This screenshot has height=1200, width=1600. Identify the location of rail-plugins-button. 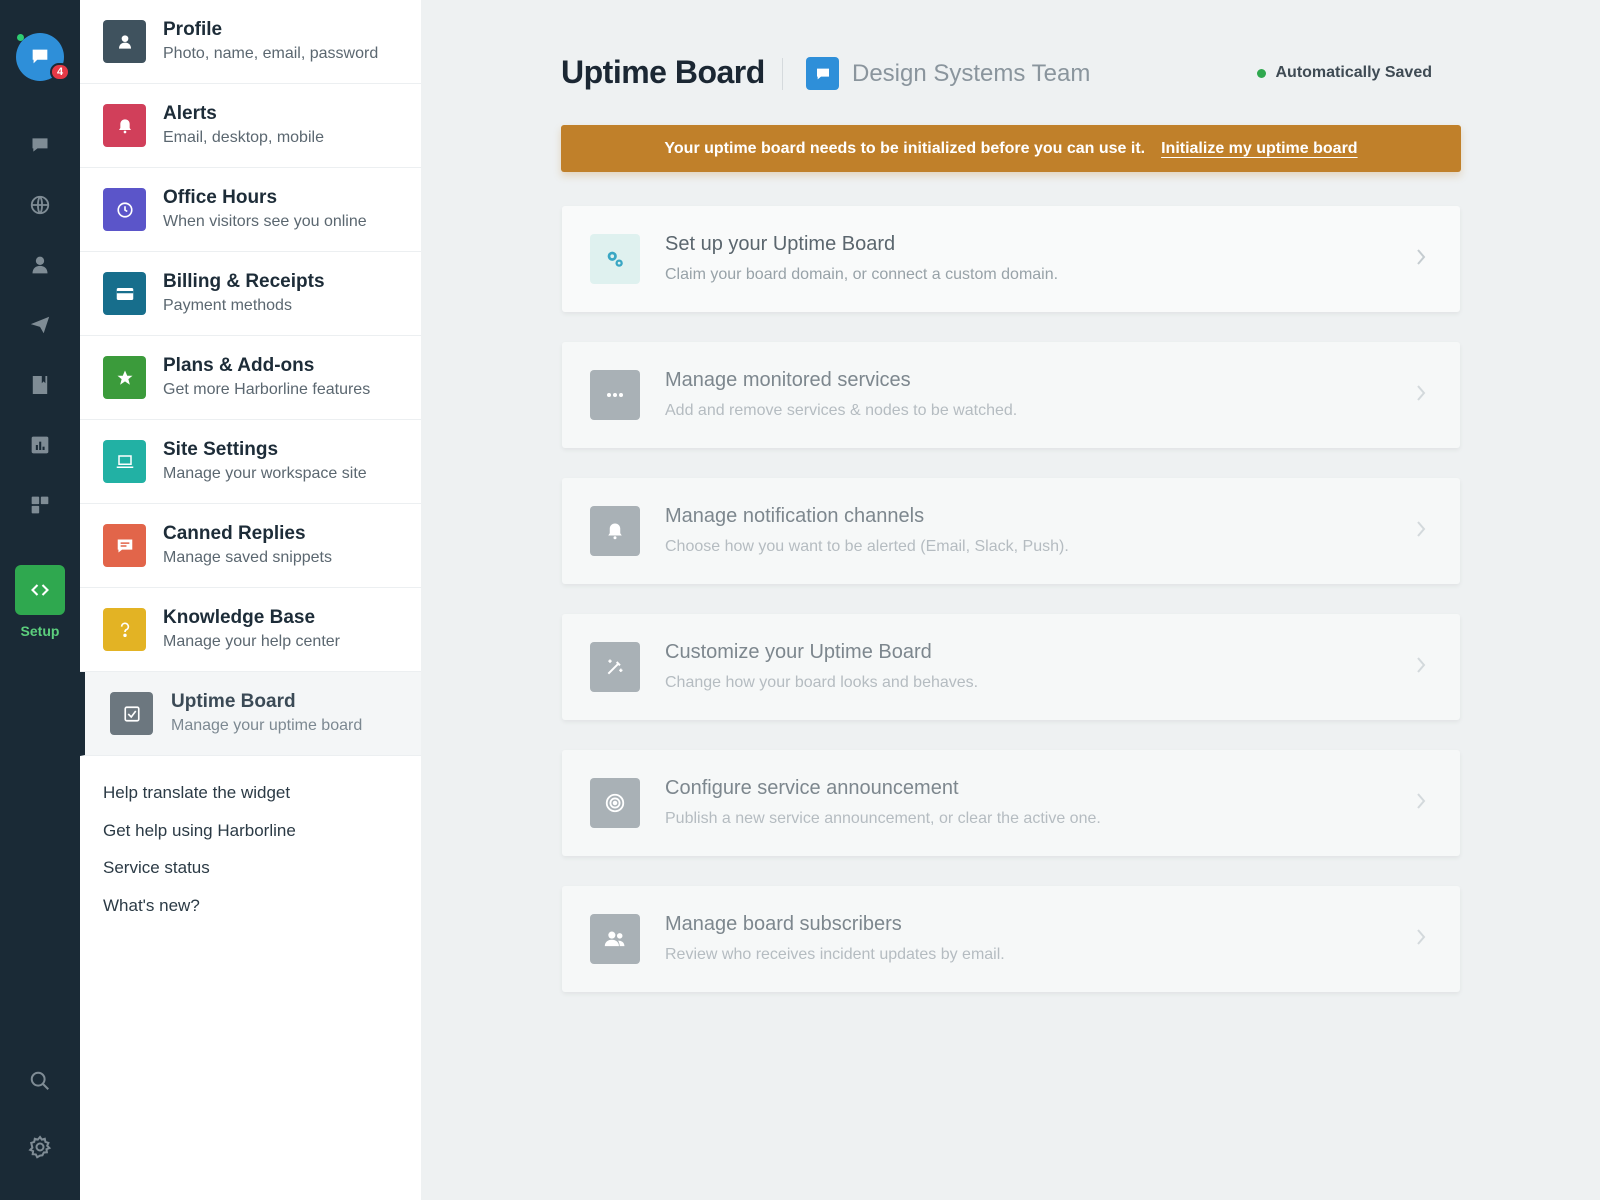
(40, 505).